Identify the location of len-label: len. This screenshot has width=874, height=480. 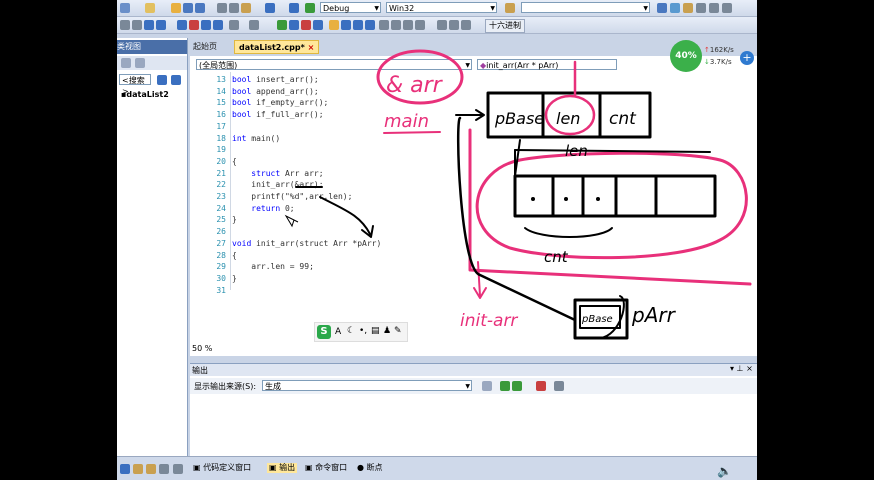
(568, 118).